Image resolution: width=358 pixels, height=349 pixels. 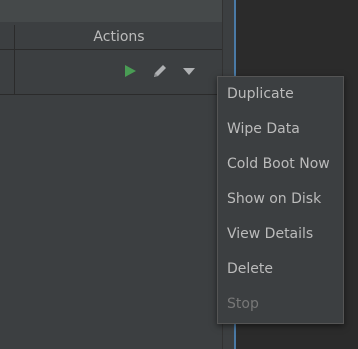 I want to click on menu-item-show-on-disk: Show on Disk, so click(x=280, y=199).